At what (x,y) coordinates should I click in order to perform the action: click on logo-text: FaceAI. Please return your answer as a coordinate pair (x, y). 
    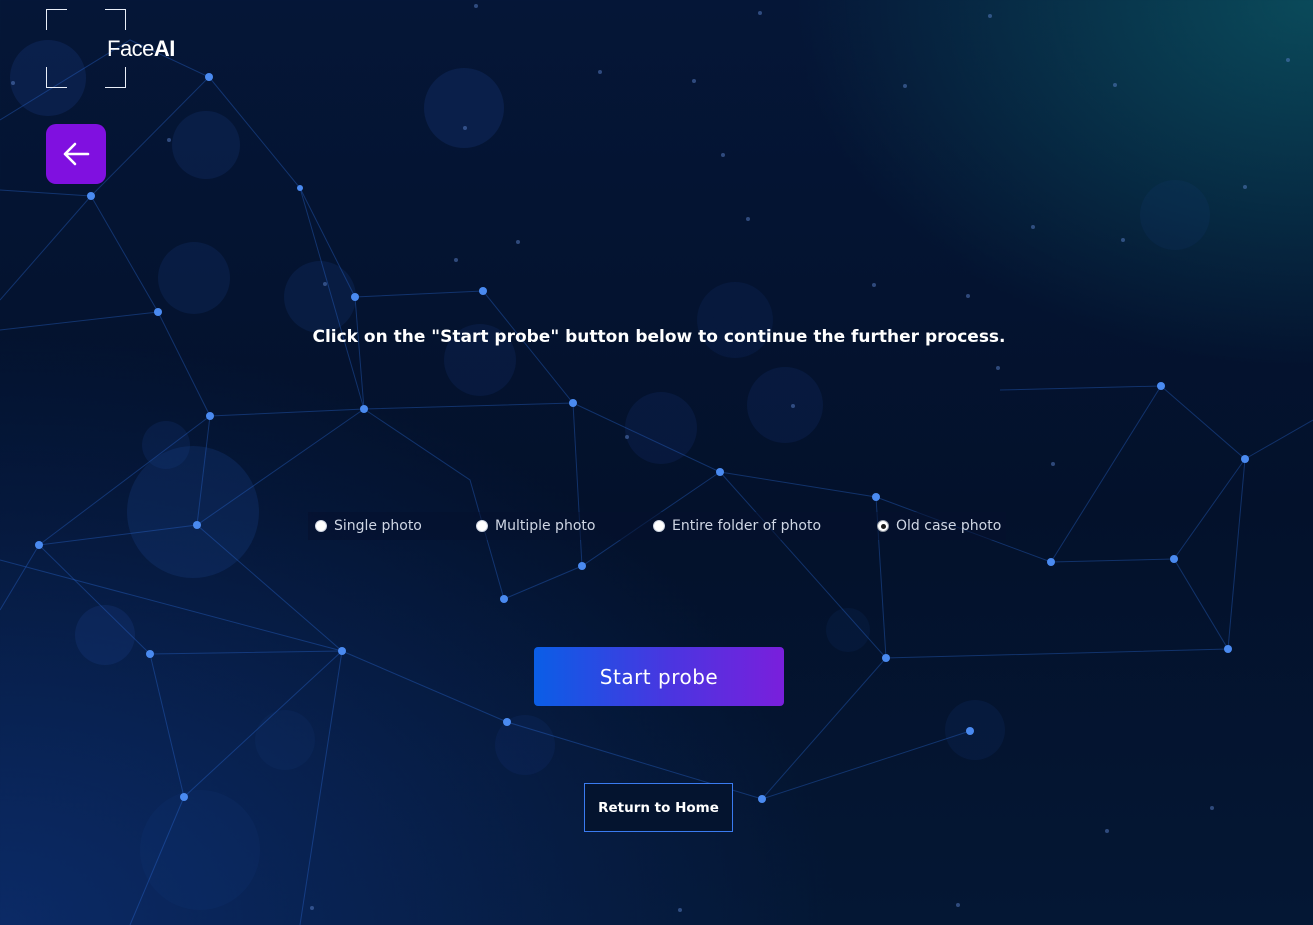
    Looking at the image, I should click on (141, 49).